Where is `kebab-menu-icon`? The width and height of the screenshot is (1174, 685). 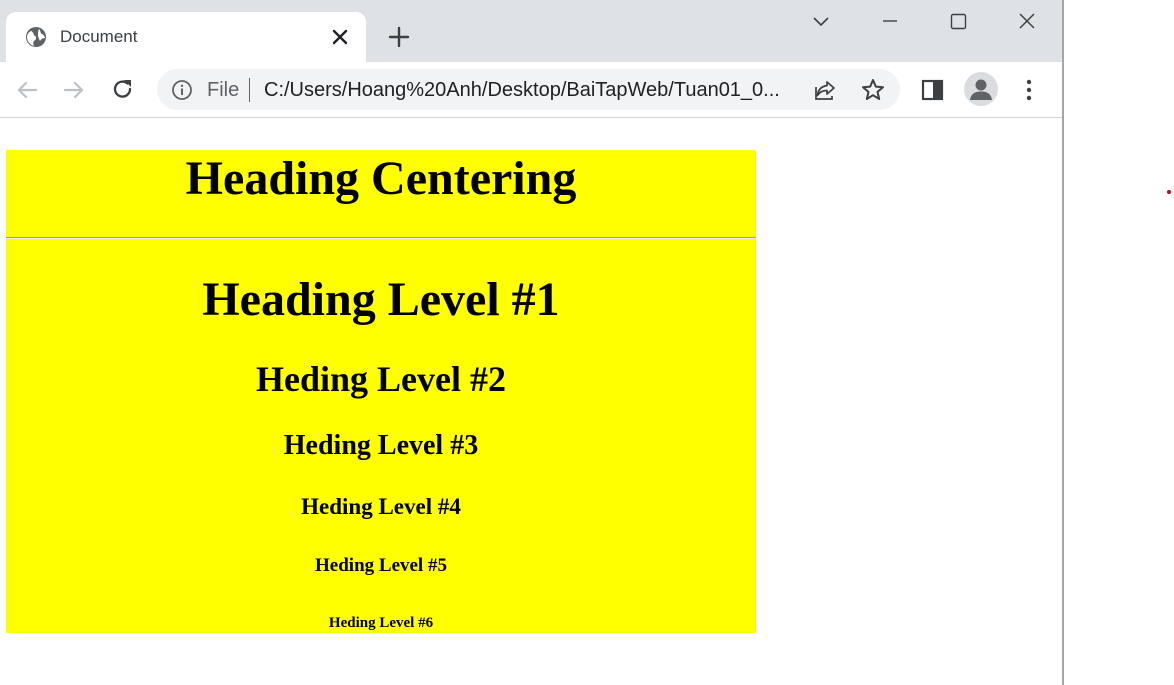
kebab-menu-icon is located at coordinates (1029, 90).